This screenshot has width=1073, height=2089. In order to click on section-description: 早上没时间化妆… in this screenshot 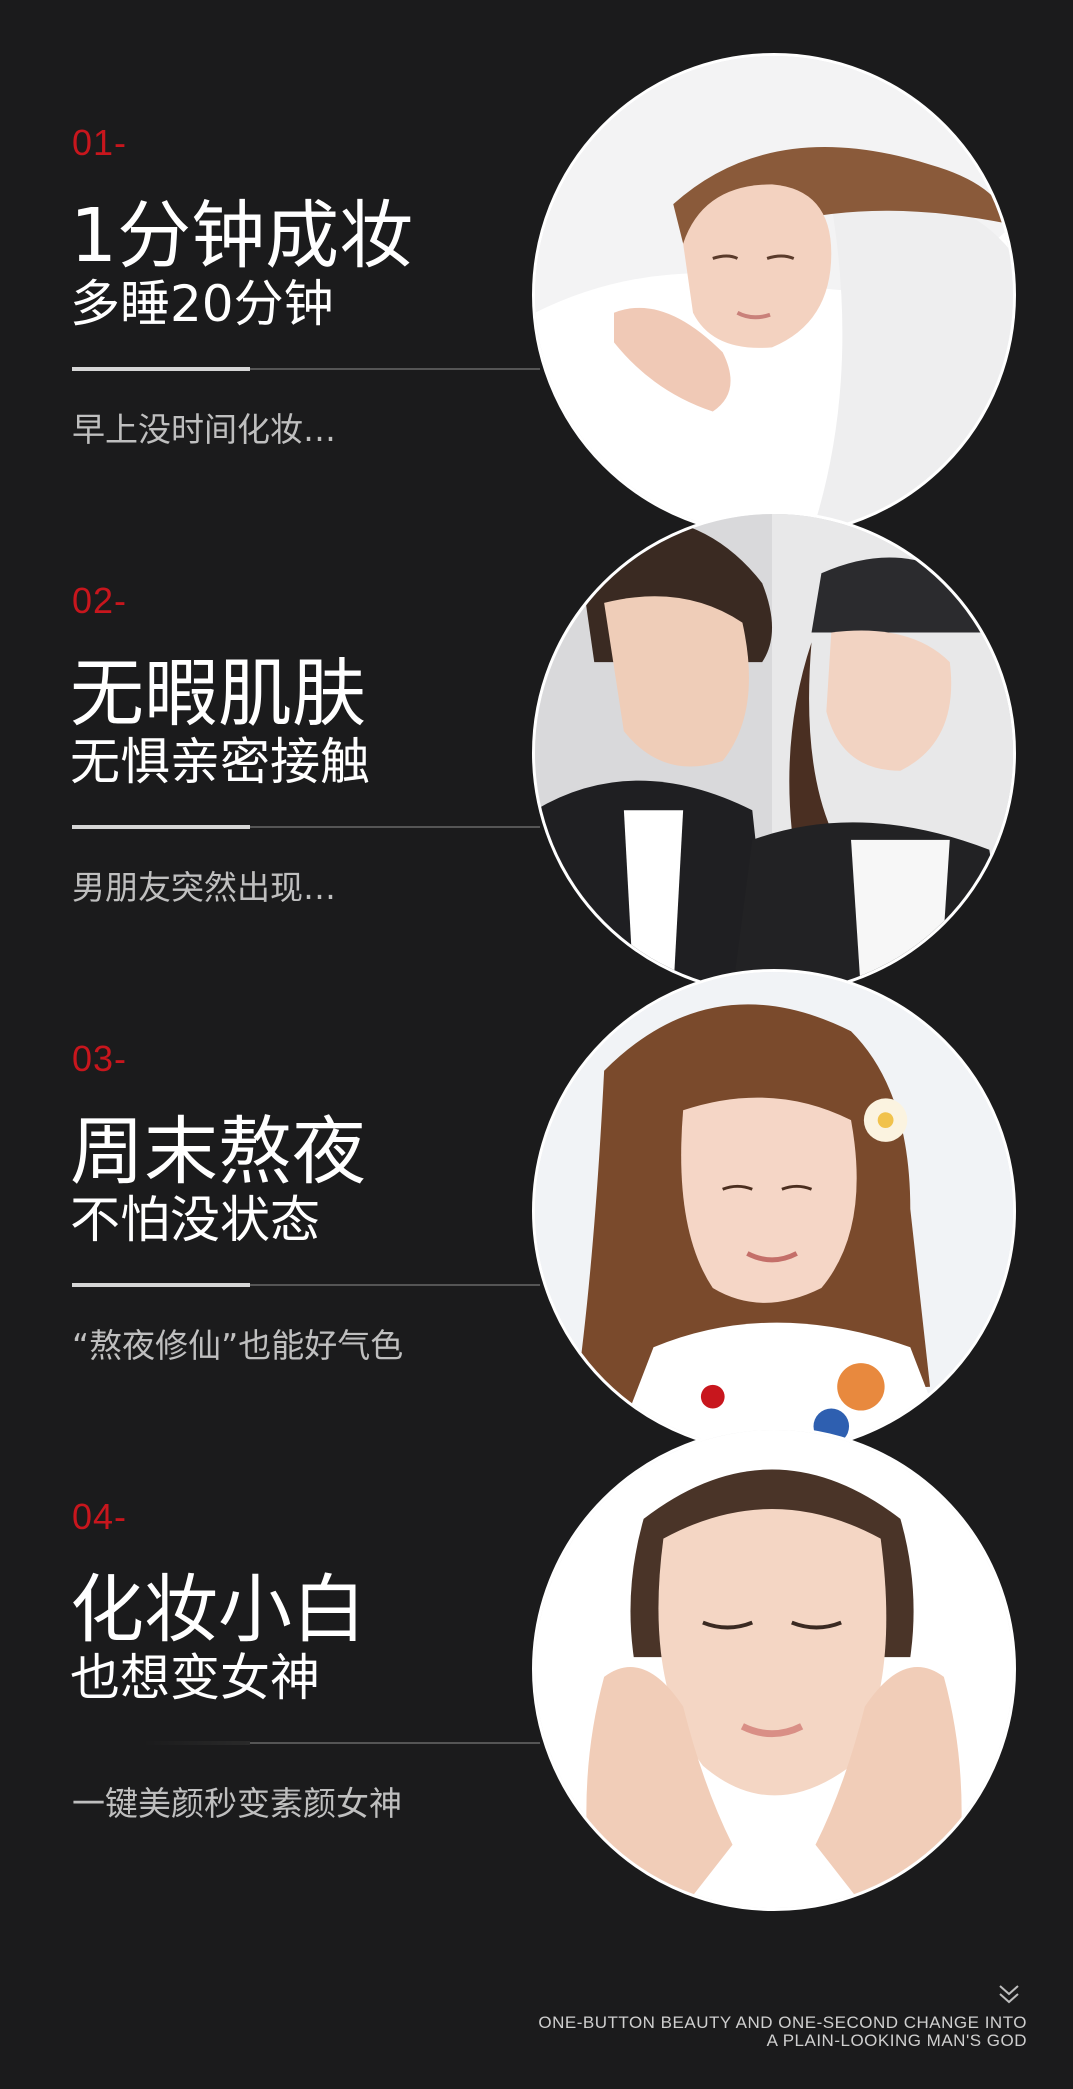, I will do `click(204, 429)`.